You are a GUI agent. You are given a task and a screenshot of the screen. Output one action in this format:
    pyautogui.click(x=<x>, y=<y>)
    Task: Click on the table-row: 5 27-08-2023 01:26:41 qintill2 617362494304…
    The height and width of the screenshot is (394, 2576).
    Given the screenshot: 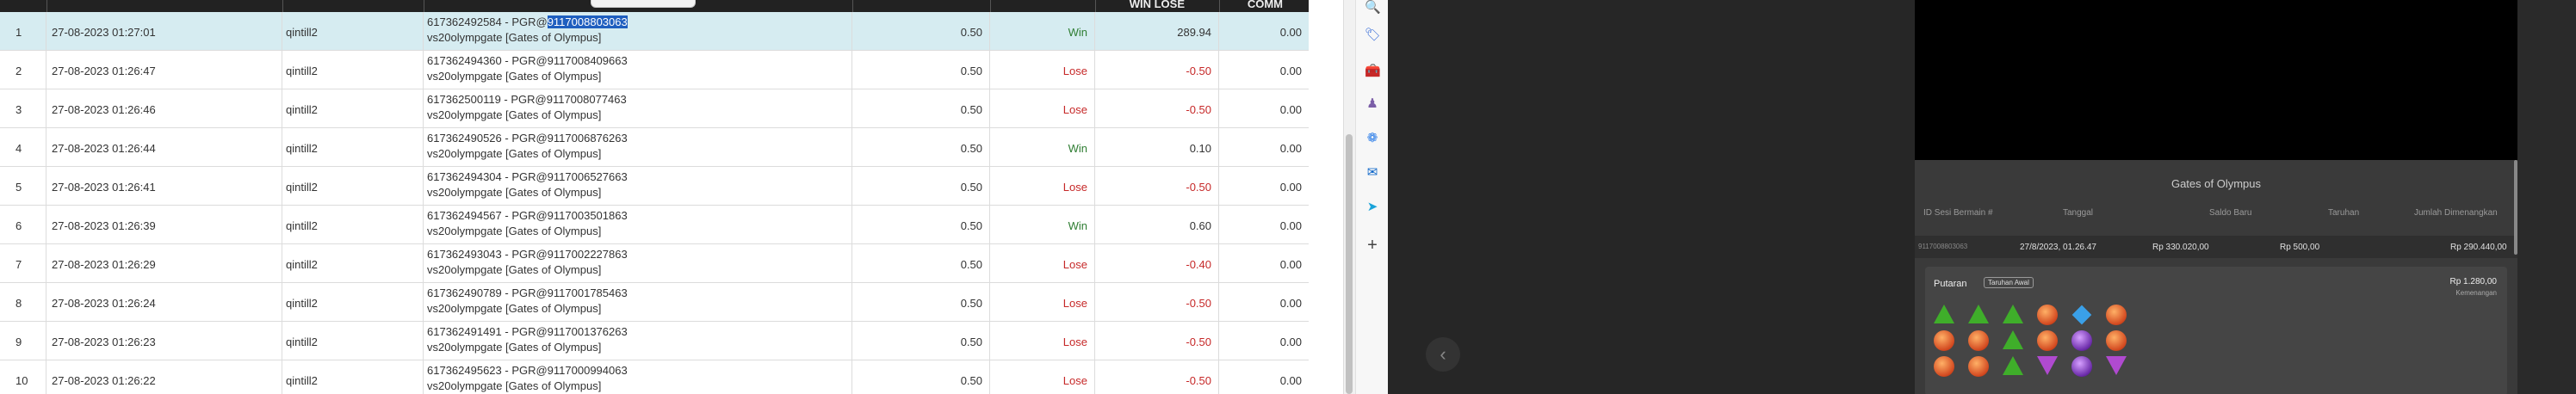 What is the action you would take?
    pyautogui.click(x=655, y=186)
    